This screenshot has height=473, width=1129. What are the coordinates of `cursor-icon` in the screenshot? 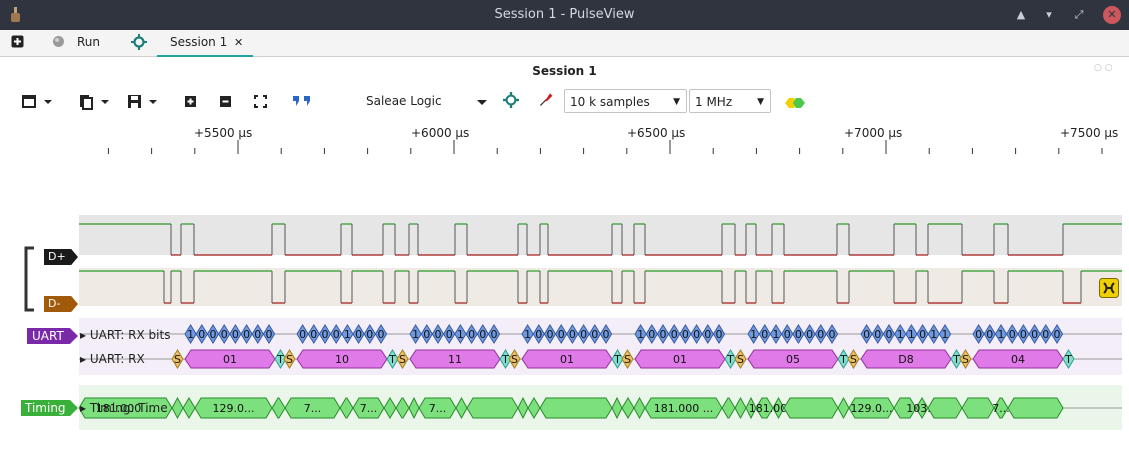 It's located at (302, 102).